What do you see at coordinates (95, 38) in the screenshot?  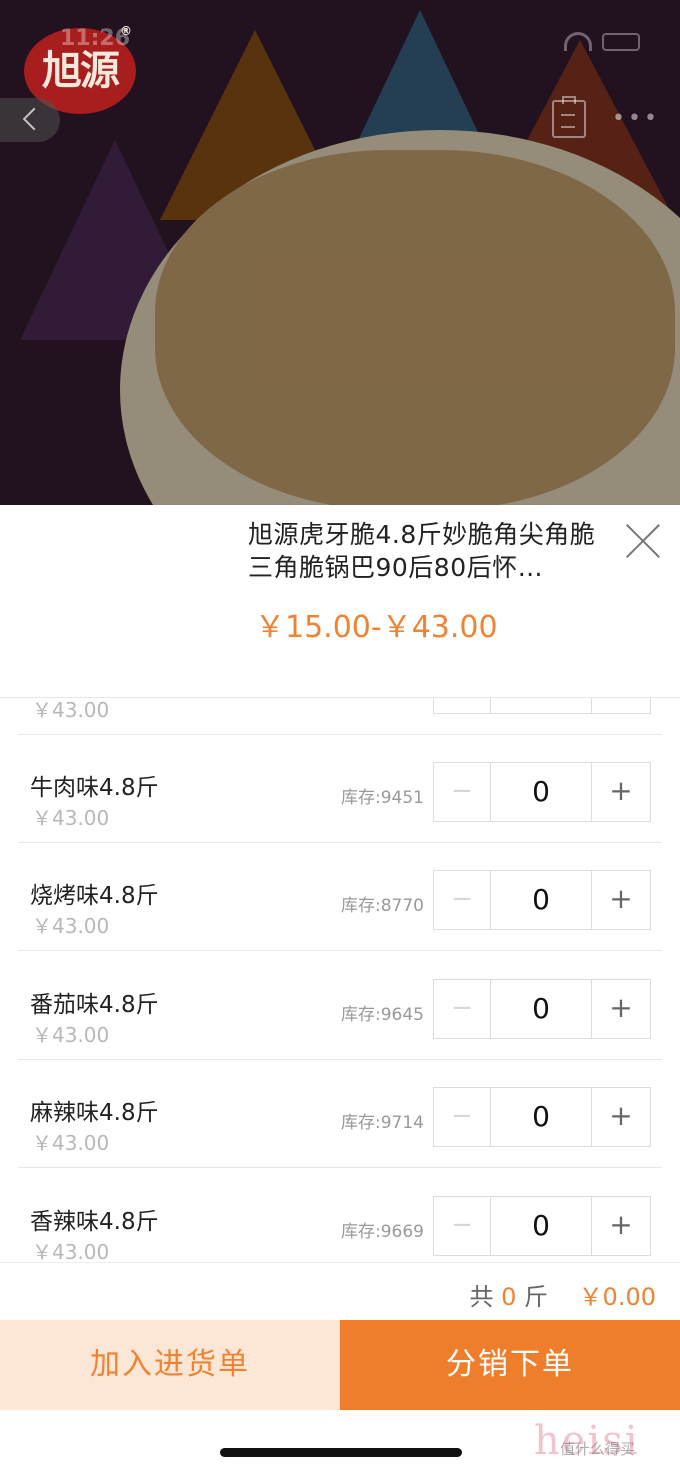 I see `status-time: 11:26` at bounding box center [95, 38].